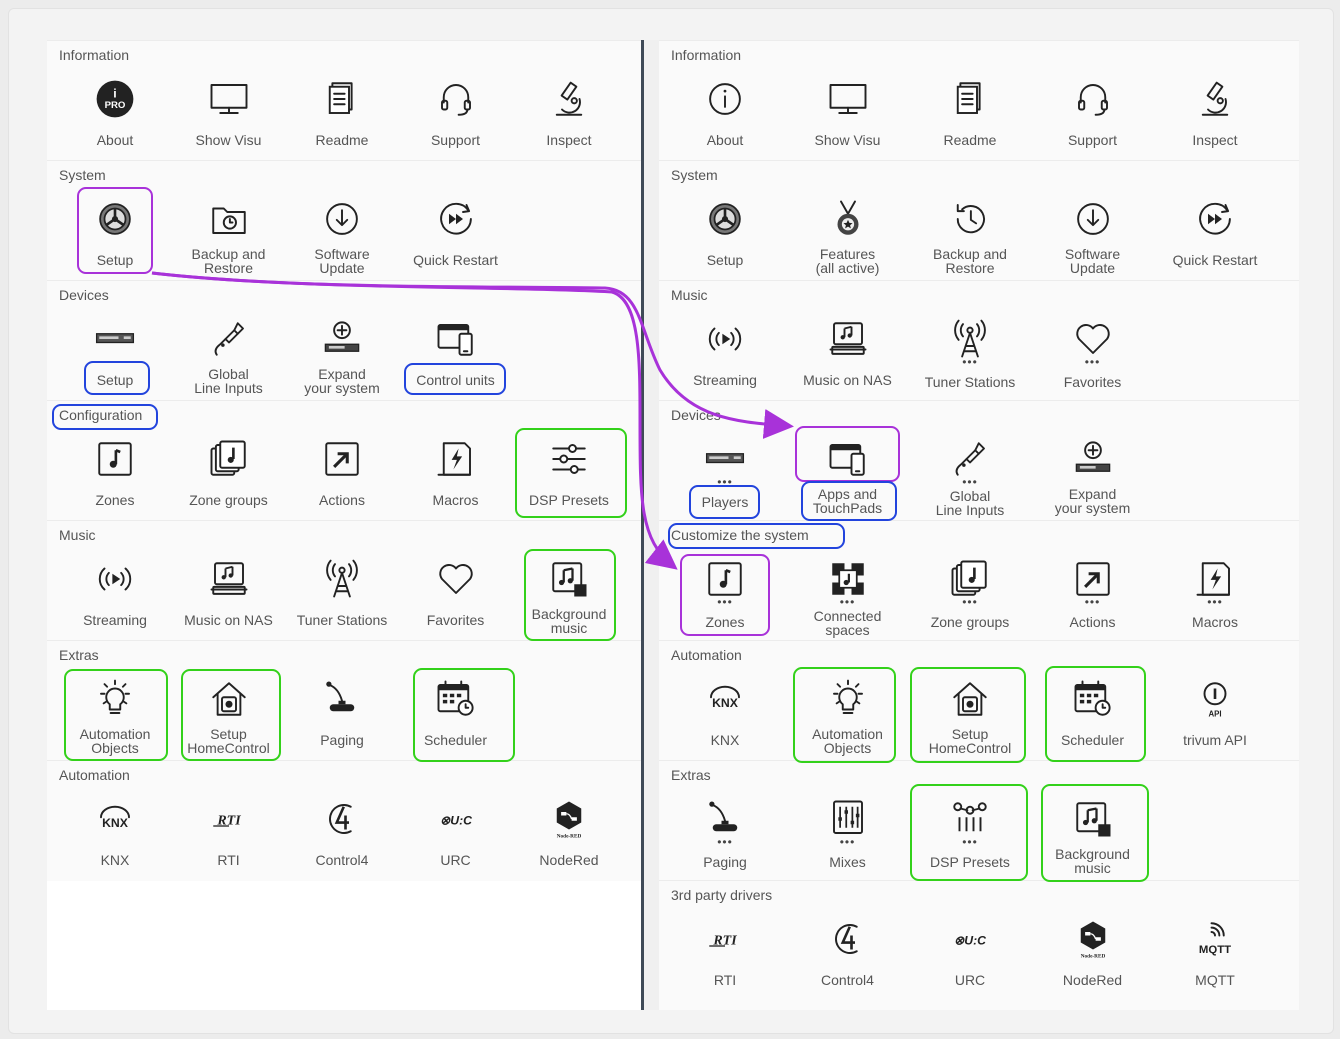  Describe the element at coordinates (848, 592) in the screenshot. I see `menu-item-connected-spaces: ••• Connected spaces` at that location.